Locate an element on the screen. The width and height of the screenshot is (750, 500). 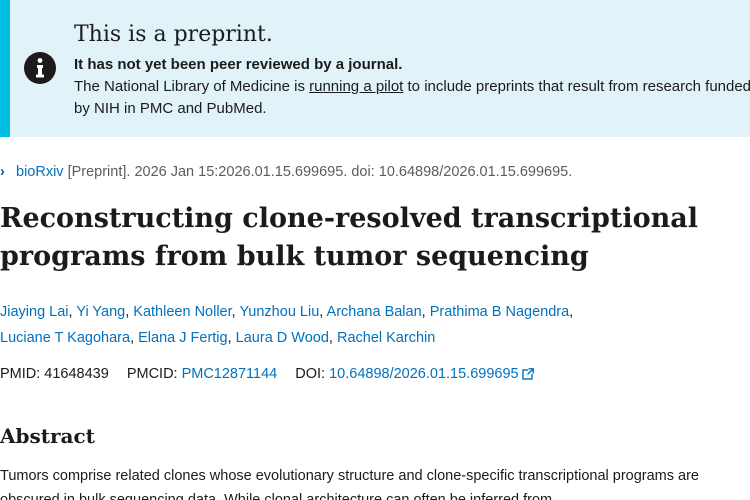
external-link-icon is located at coordinates (527, 374).